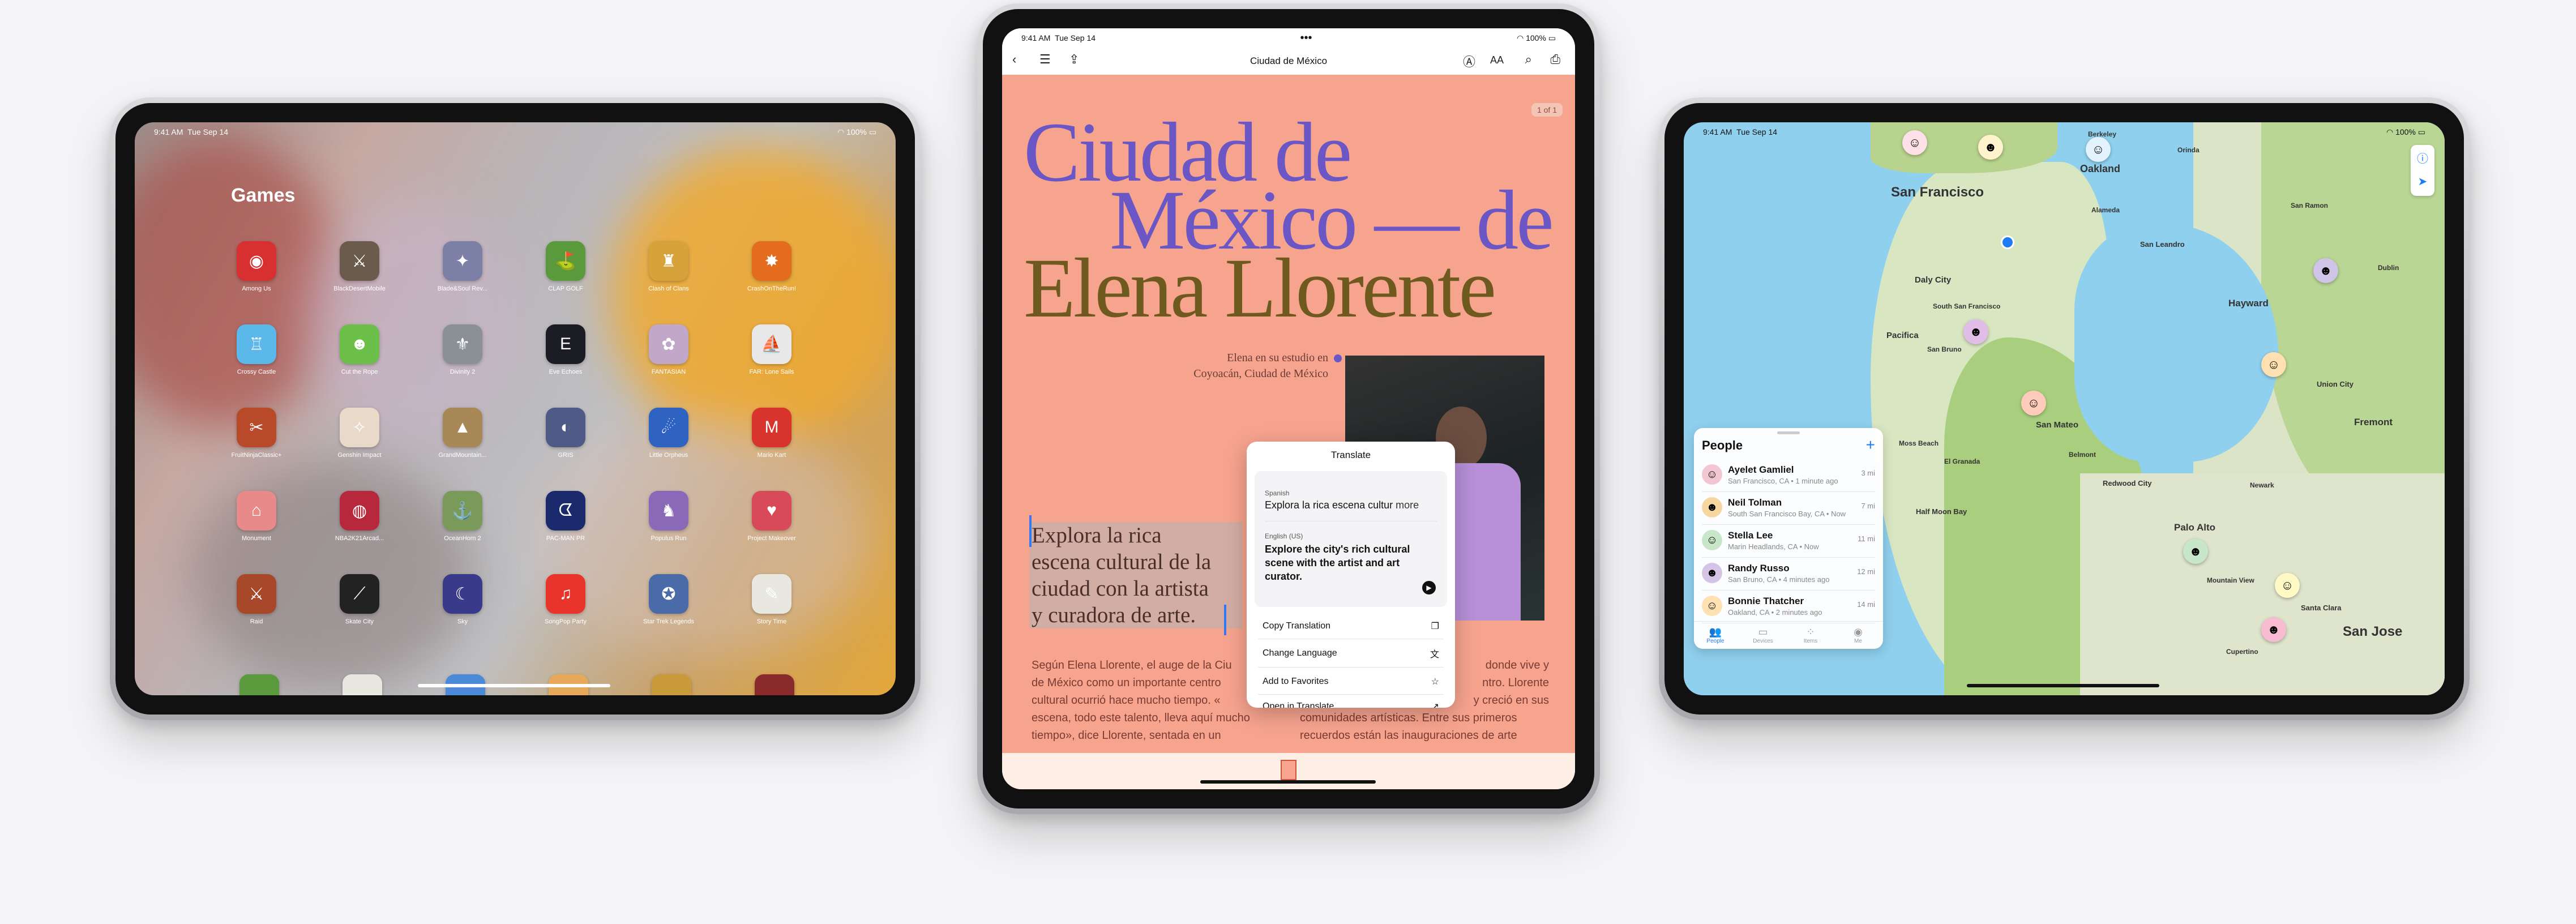 Image resolution: width=2576 pixels, height=924 pixels. Describe the element at coordinates (1351, 701) in the screenshot. I see `open-in-translate-action: Open in Translate ↗` at that location.